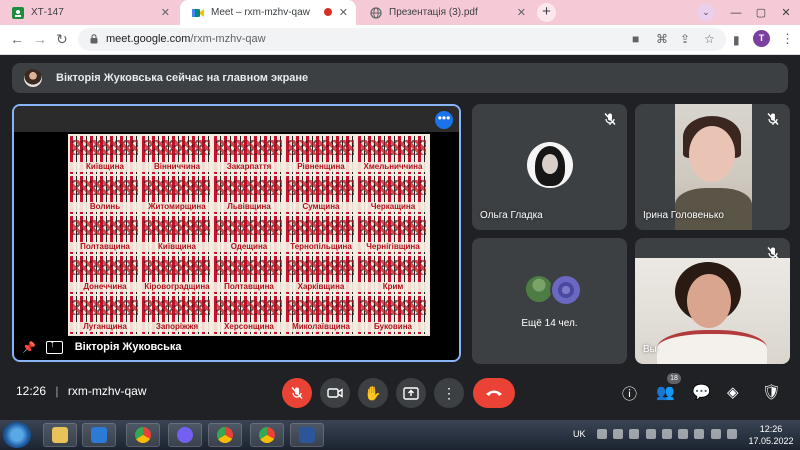 This screenshot has height=450, width=800. Describe the element at coordinates (60, 435) in the screenshot. I see `taskbar-explorer-icon` at that location.